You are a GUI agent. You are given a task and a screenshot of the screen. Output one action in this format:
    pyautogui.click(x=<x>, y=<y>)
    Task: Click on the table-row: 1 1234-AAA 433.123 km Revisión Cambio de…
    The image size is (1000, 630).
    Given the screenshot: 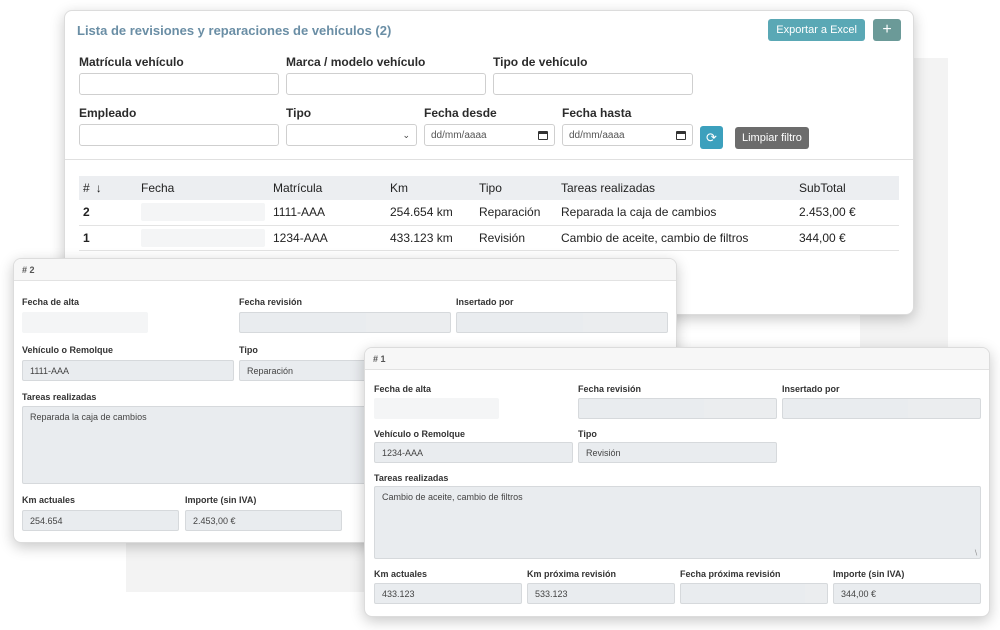 What is the action you would take?
    pyautogui.click(x=489, y=238)
    